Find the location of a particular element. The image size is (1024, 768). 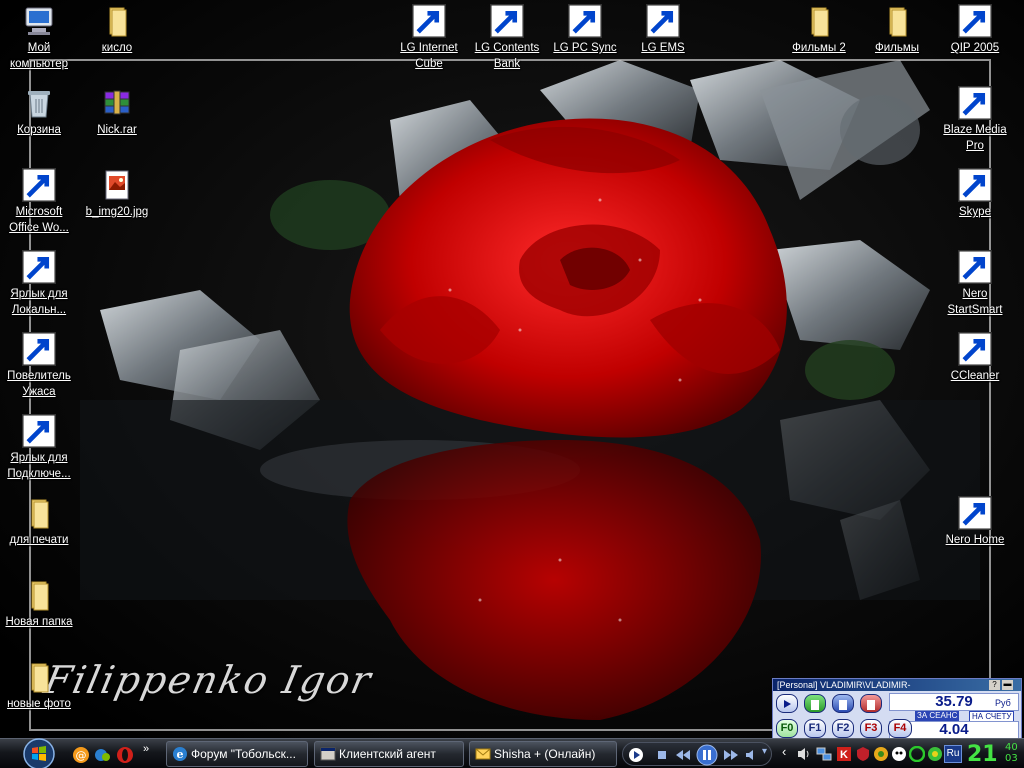

meter-f4-button: F4 is located at coordinates (900, 728).